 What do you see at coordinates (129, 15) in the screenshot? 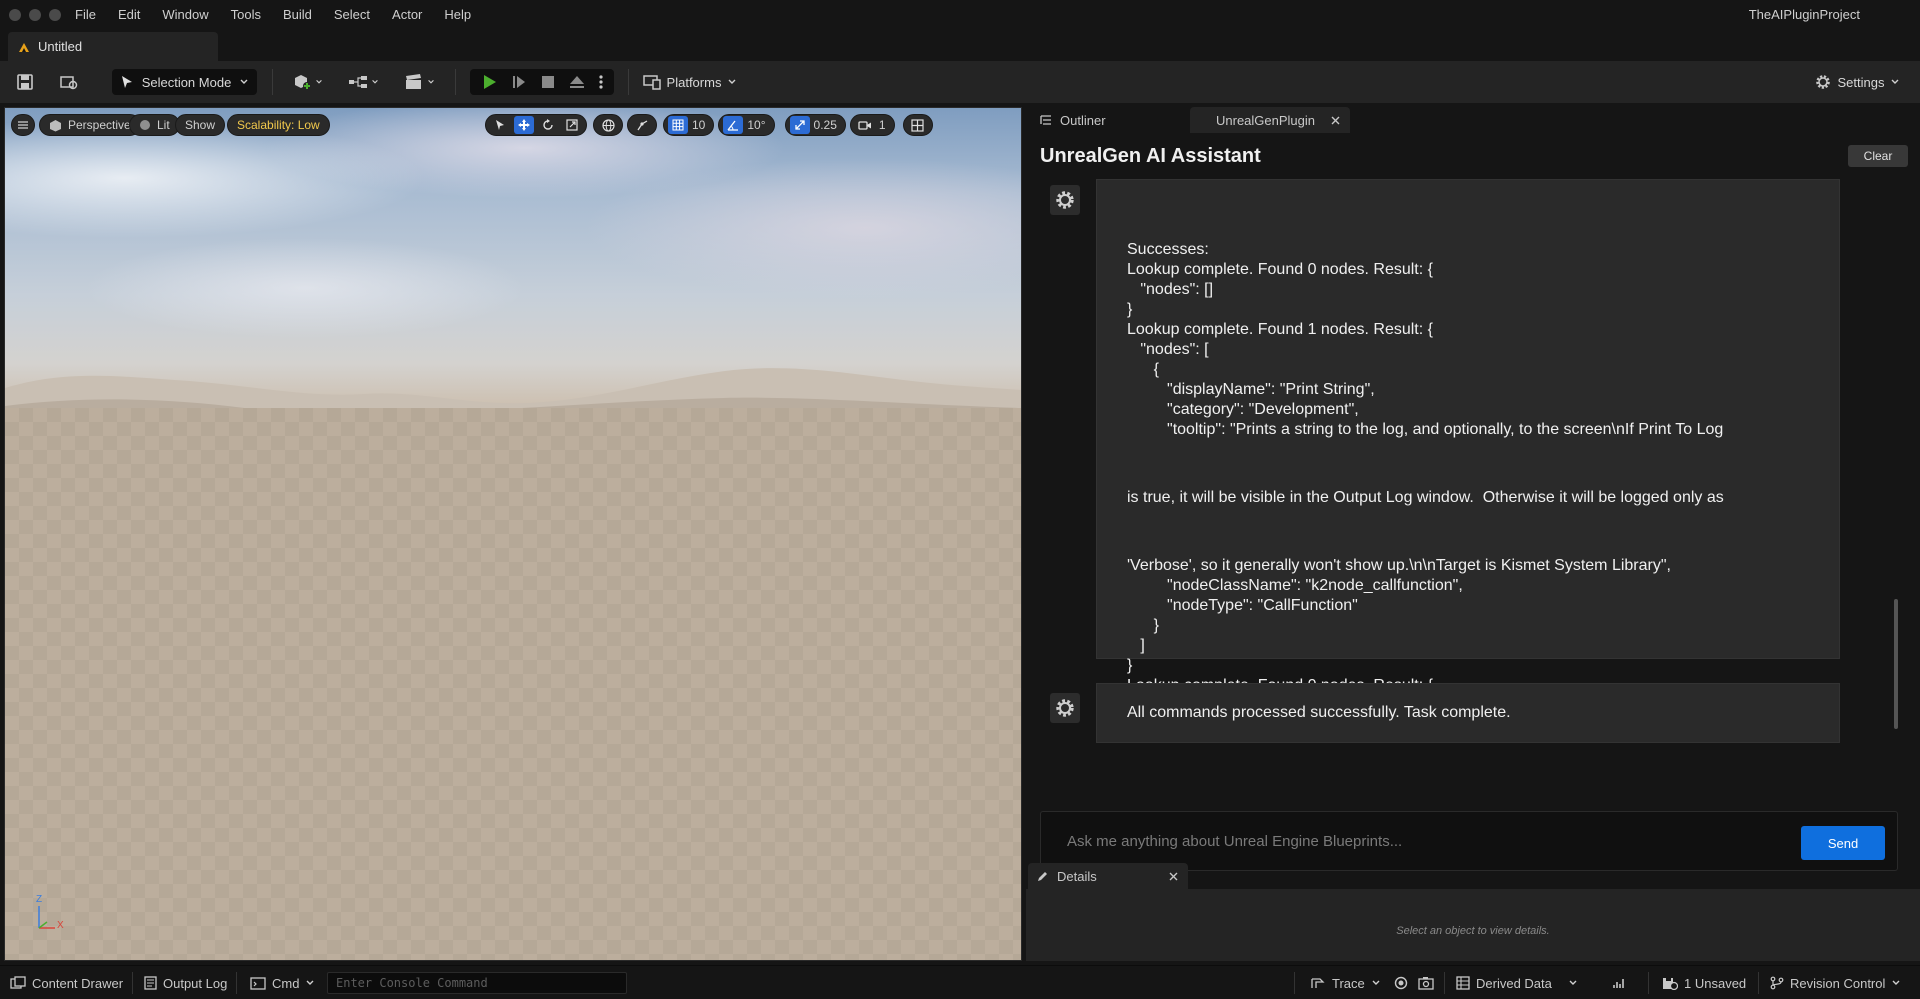
I see `menu-edit: Edit` at bounding box center [129, 15].